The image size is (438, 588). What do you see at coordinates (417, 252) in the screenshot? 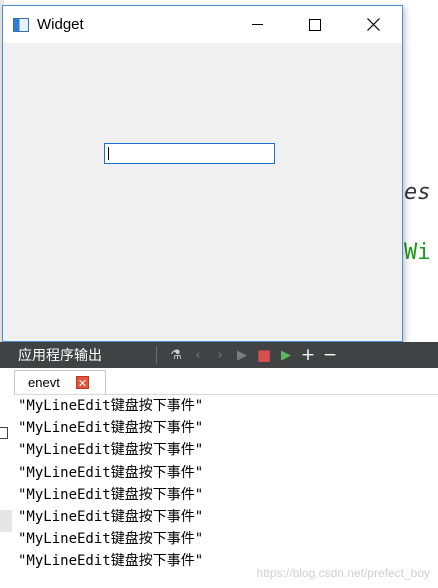
I see `editor-code-fragment: Wi` at bounding box center [417, 252].